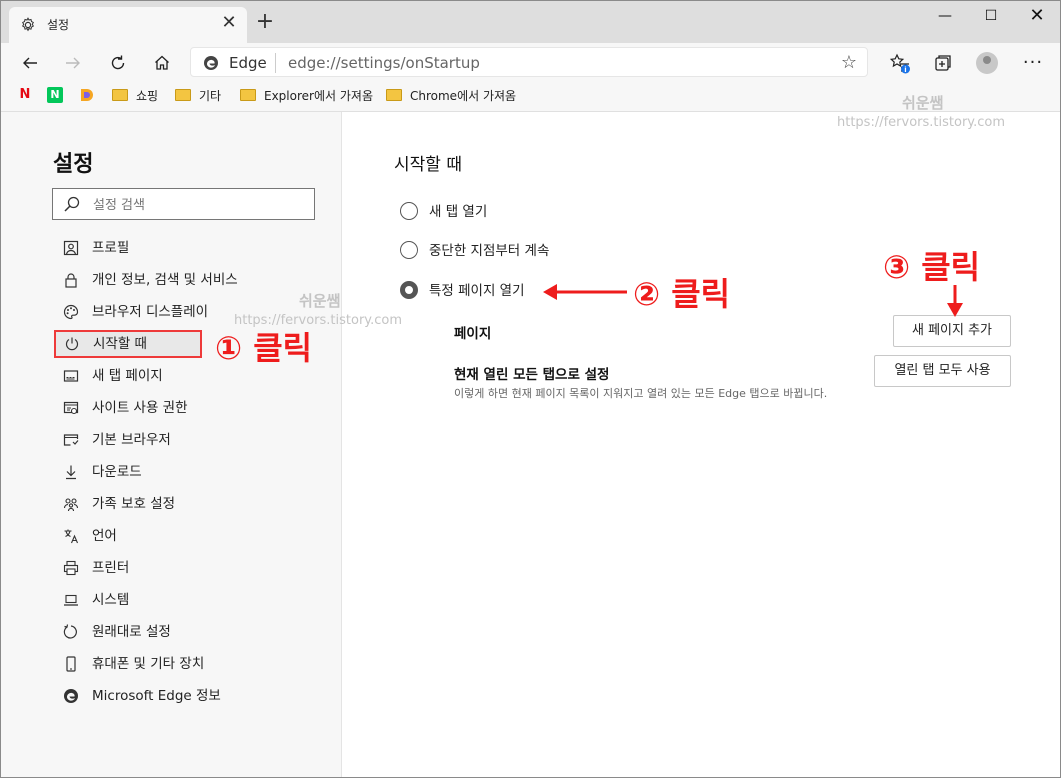 Image resolution: width=1061 pixels, height=778 pixels. Describe the element at coordinates (71, 440) in the screenshot. I see `default-browser-icon` at that location.